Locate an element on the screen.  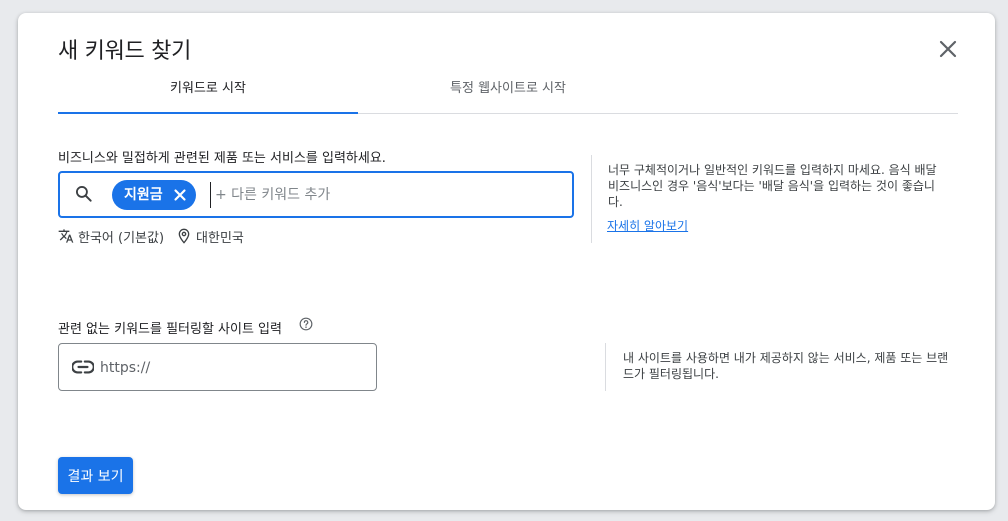
language-label: 한국어 (기본값) is located at coordinates (121, 236).